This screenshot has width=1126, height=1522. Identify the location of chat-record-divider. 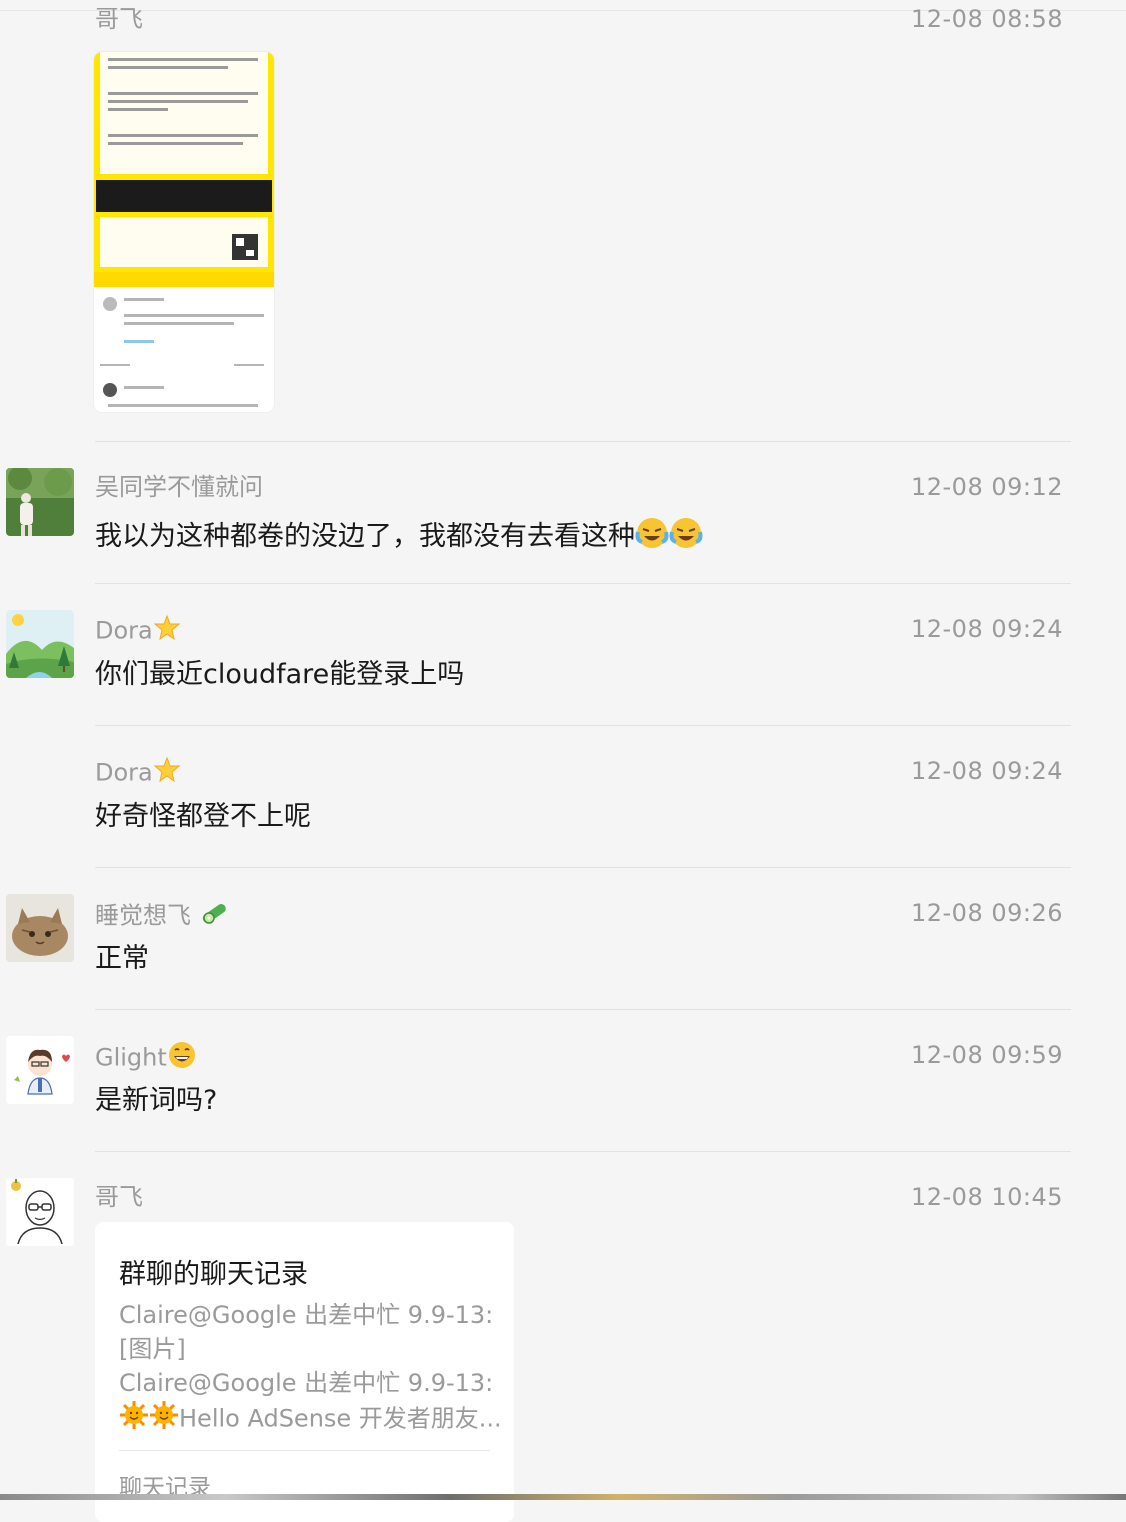
(304, 1450).